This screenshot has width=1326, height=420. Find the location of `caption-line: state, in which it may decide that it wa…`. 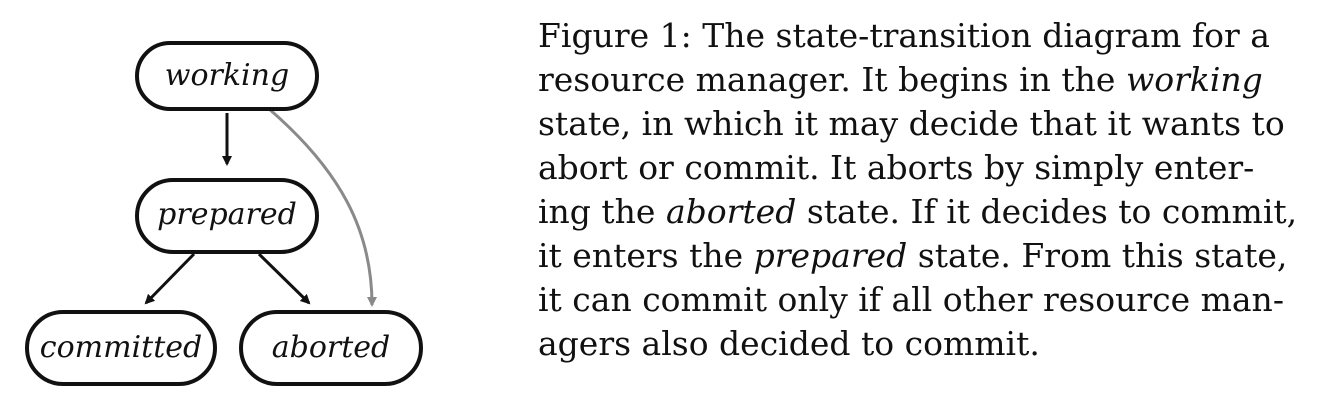

caption-line: state, in which it may decide that it wa… is located at coordinates (923, 124).